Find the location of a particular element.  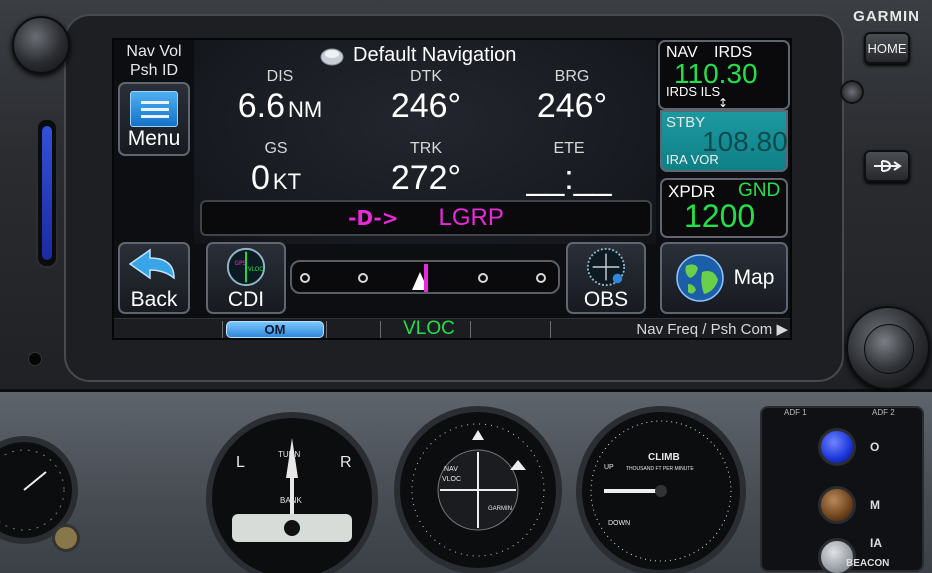

home-button: HOME is located at coordinates (887, 48).